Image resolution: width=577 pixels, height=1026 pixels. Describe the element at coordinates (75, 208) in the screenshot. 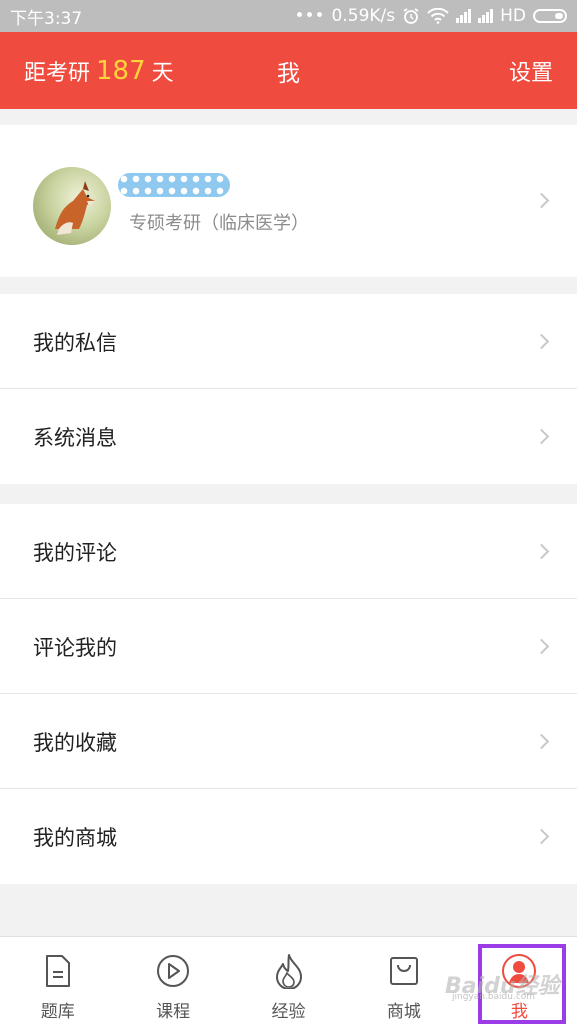

I see `fox-avatar-image` at that location.